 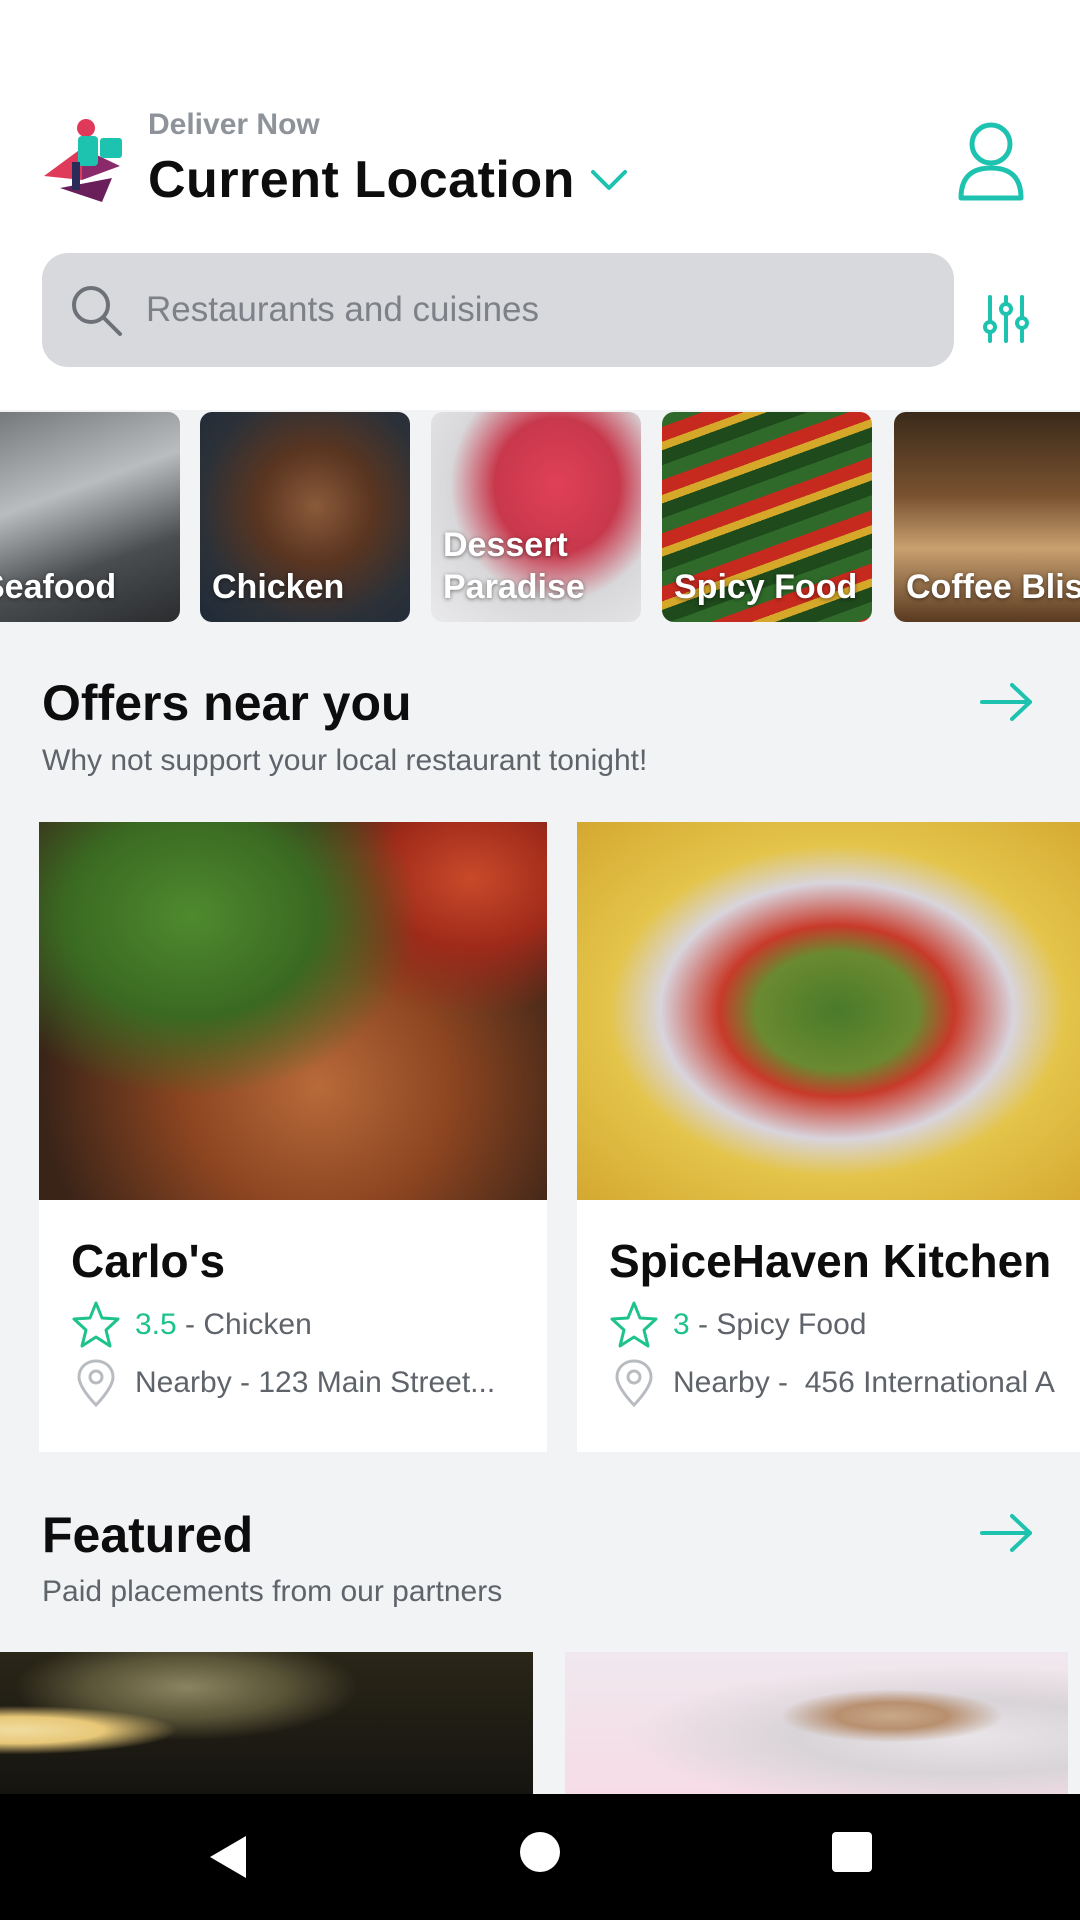 I want to click on category-tile: Seafood, so click(x=90, y=517).